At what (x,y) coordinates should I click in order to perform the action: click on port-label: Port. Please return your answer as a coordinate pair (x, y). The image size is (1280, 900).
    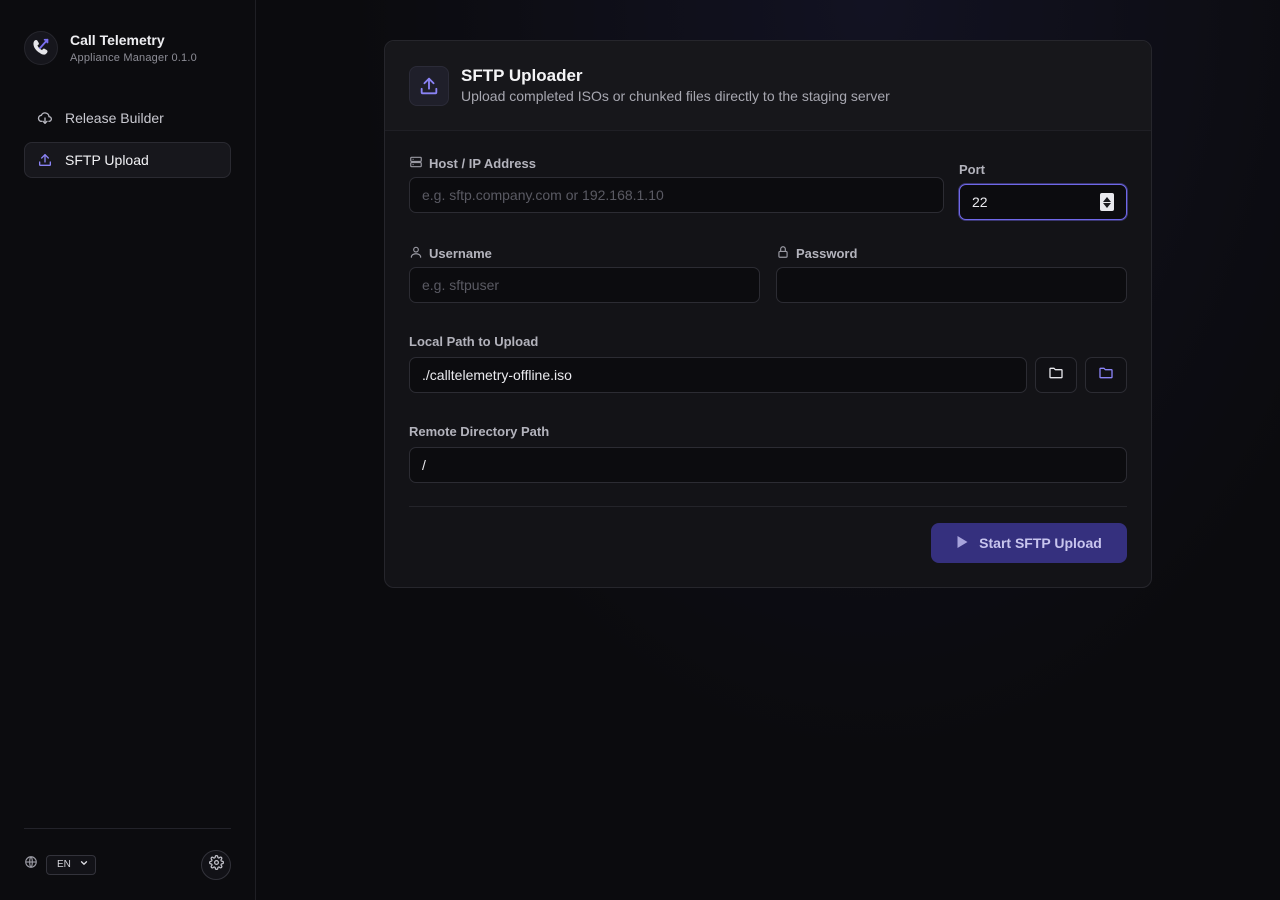
    Looking at the image, I should click on (972, 169).